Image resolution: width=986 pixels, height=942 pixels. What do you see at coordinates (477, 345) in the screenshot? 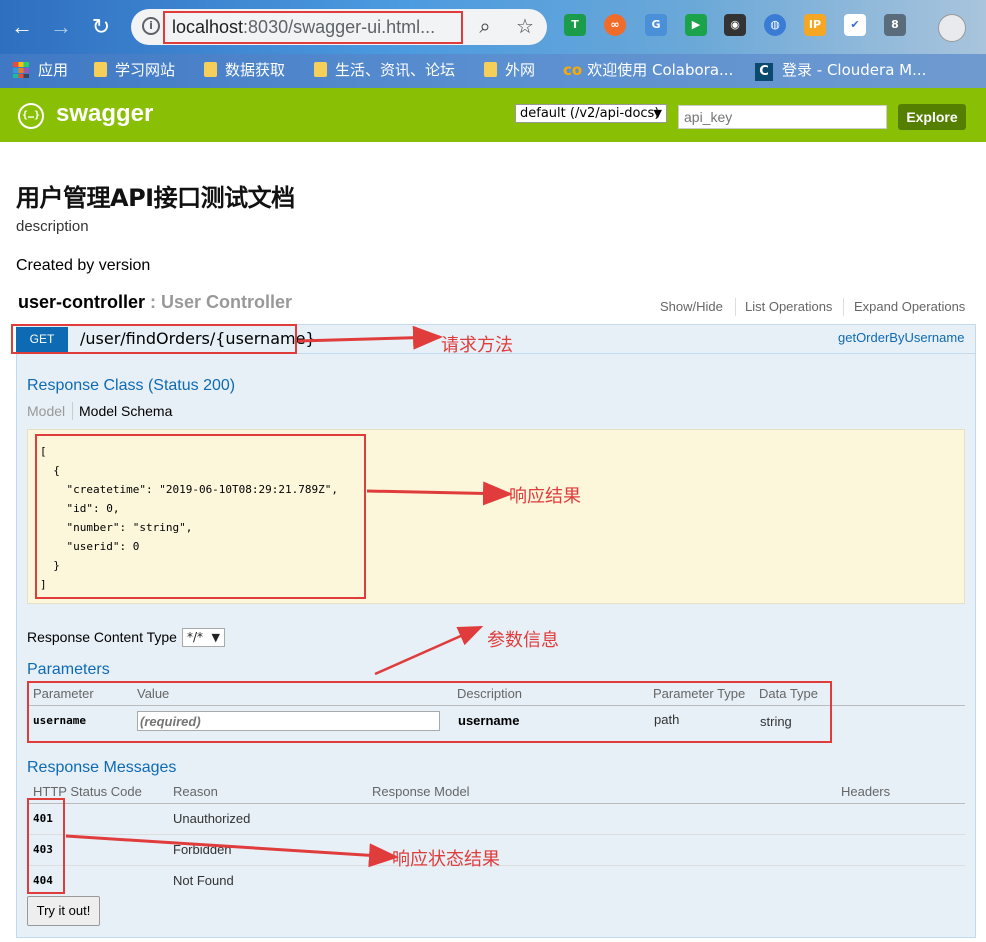
I see `annotation-request-method: 请求方法` at bounding box center [477, 345].